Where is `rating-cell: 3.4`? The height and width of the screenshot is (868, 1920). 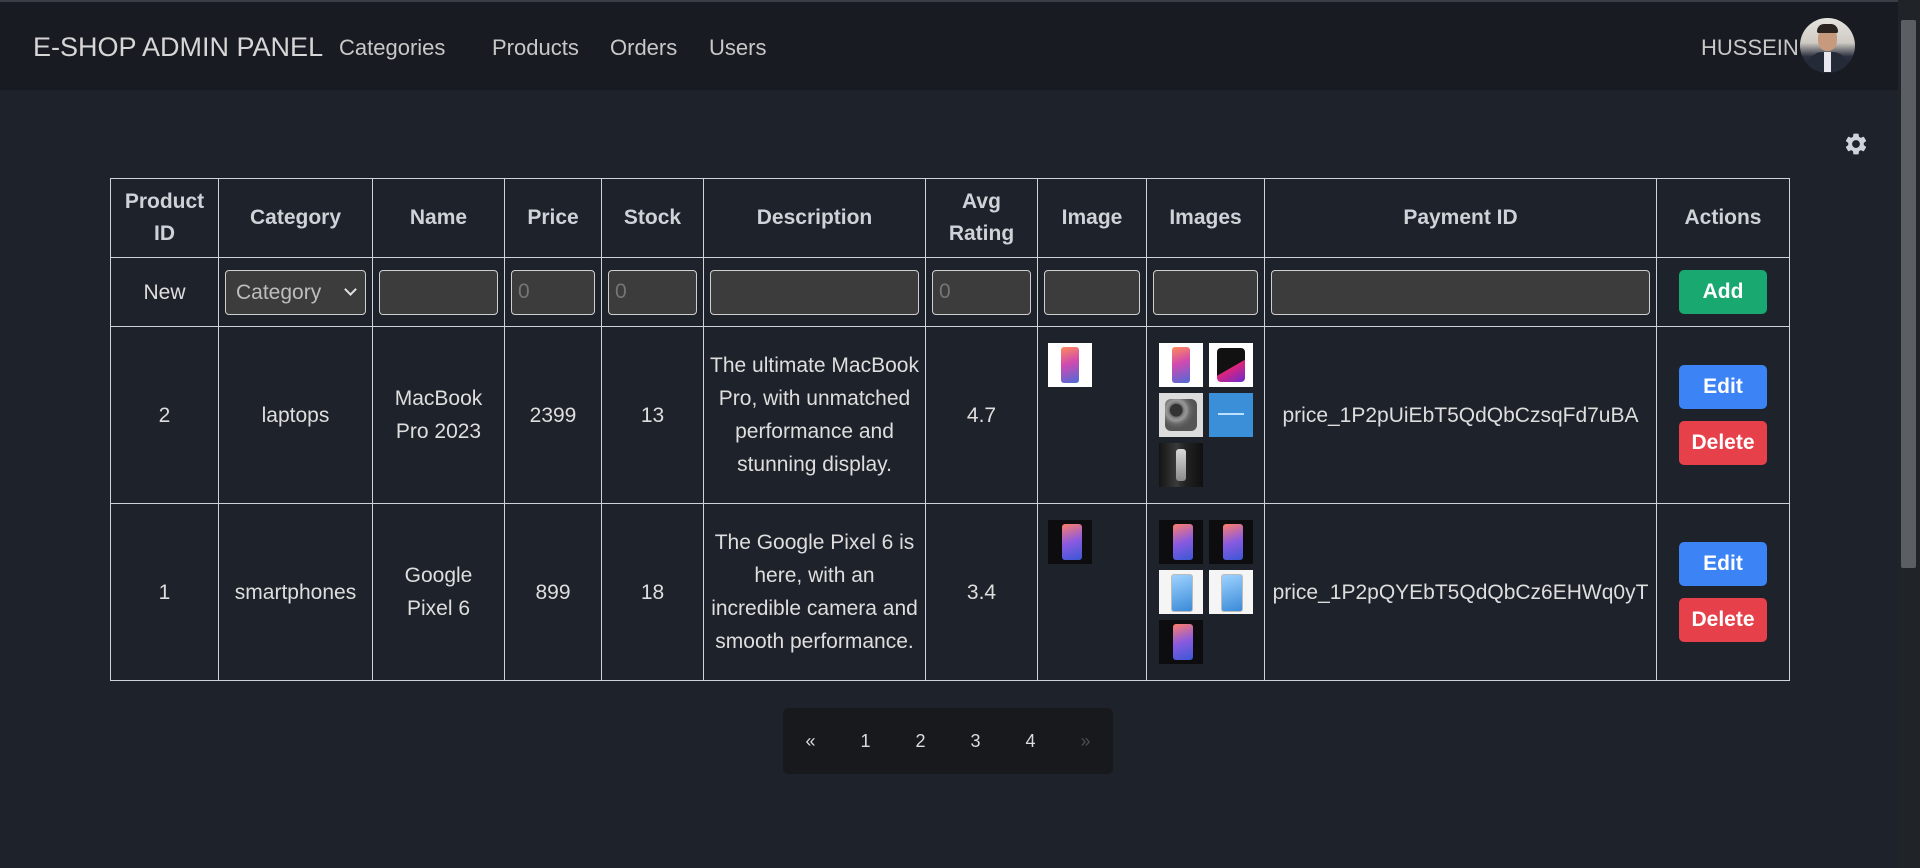
rating-cell: 3.4 is located at coordinates (981, 592).